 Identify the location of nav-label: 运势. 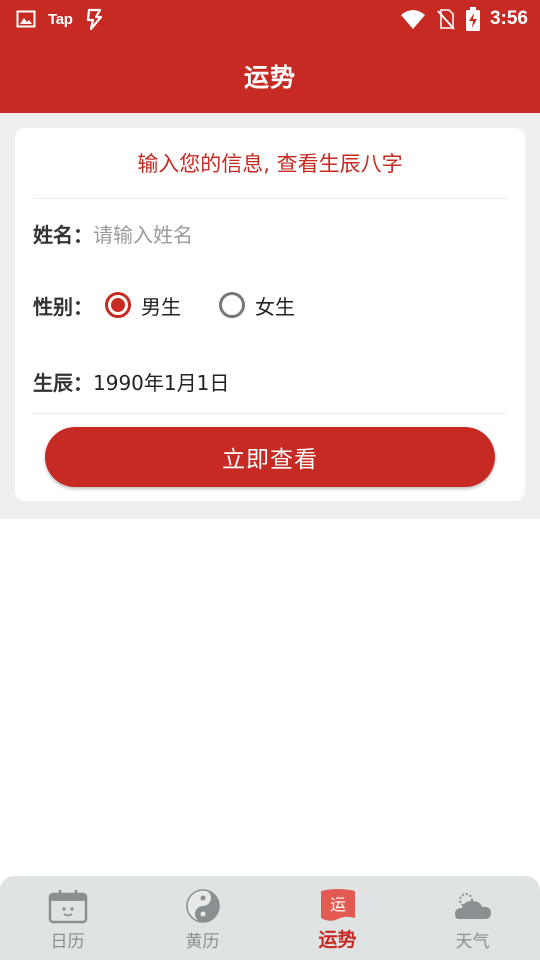
(337, 940).